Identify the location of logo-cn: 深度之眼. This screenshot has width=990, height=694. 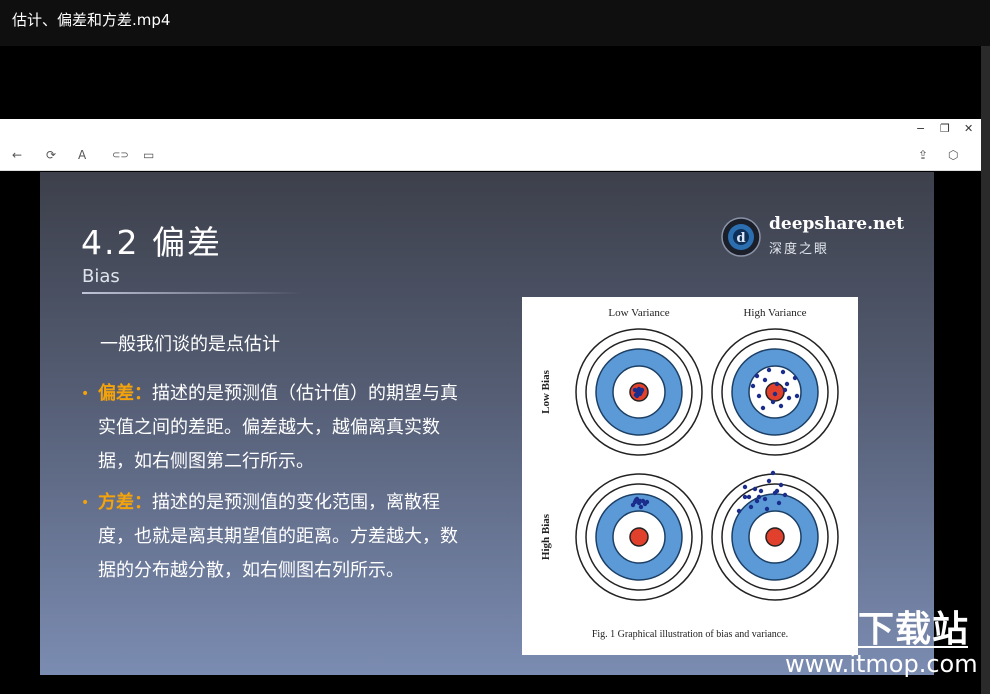
(799, 249).